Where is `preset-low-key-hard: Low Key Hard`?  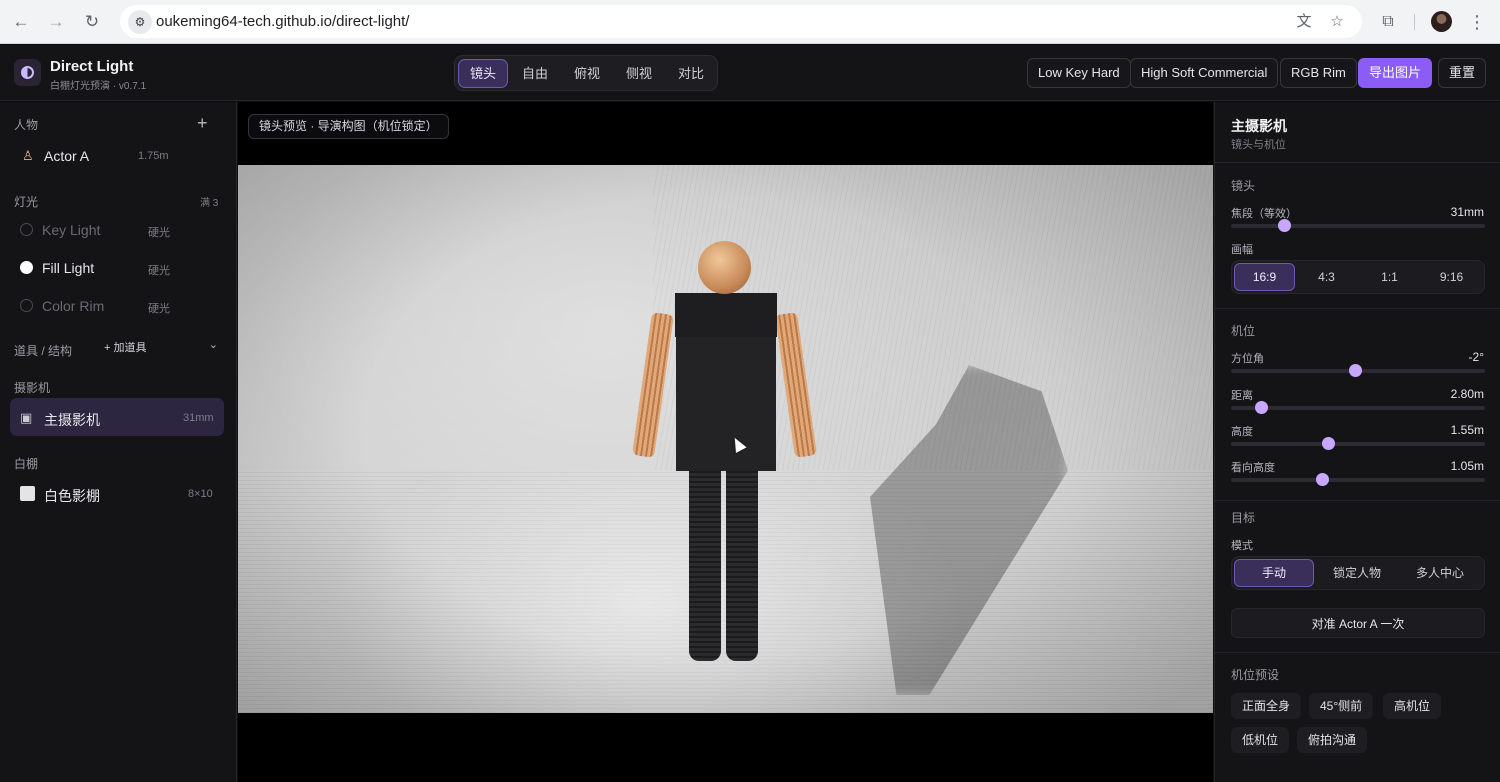 preset-low-key-hard: Low Key Hard is located at coordinates (1079, 73).